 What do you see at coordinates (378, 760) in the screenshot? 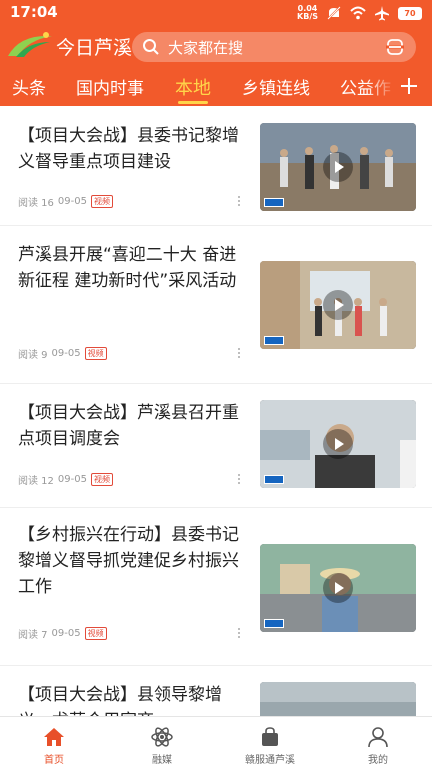
I see `nav-label: 我的` at bounding box center [378, 760].